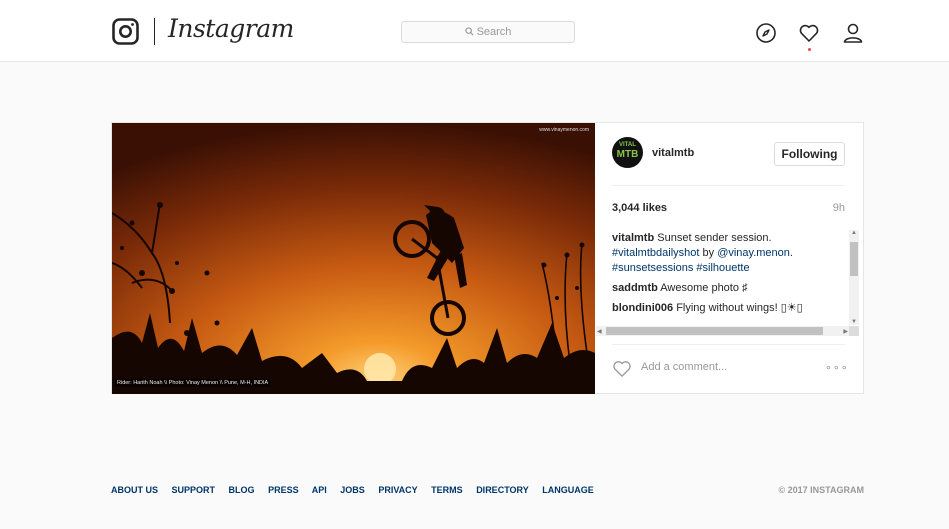  Describe the element at coordinates (639, 208) in the screenshot. I see `likes-count: 3,044 likes` at that location.